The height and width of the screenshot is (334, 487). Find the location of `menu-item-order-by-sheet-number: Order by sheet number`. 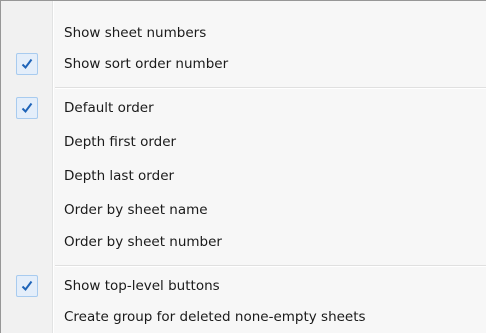

menu-item-order-by-sheet-number: Order by sheet number is located at coordinates (244, 242).